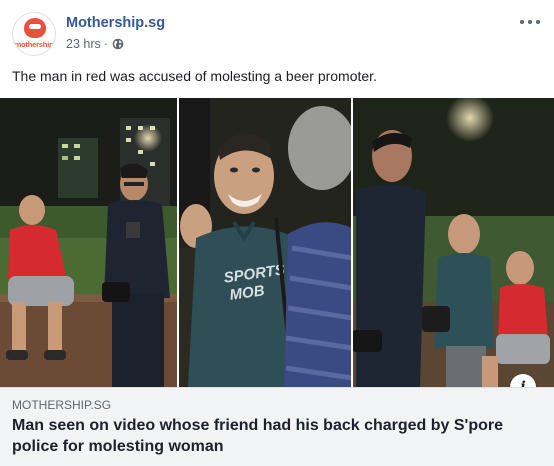  I want to click on link-domain: MOTHERSHIP.SG, so click(62, 405).